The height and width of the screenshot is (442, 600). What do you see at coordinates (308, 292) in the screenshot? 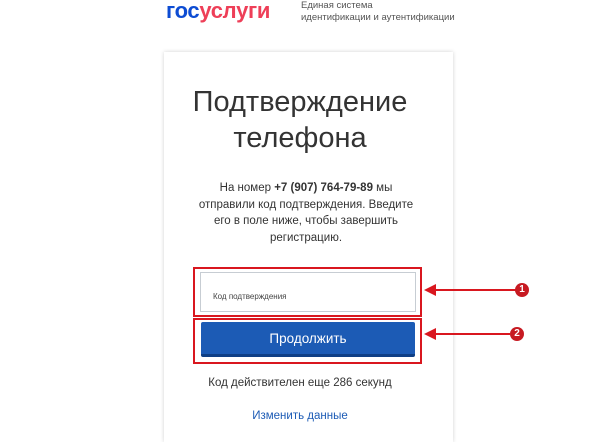
I see `confirmation-code-input` at bounding box center [308, 292].